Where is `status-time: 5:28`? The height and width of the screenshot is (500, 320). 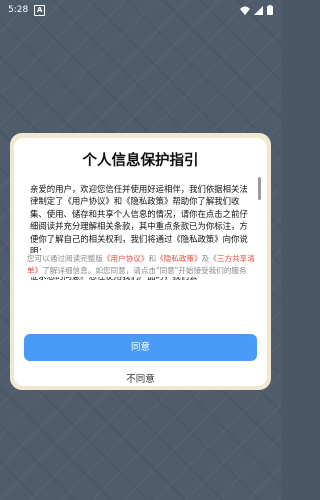 status-time: 5:28 is located at coordinates (18, 10).